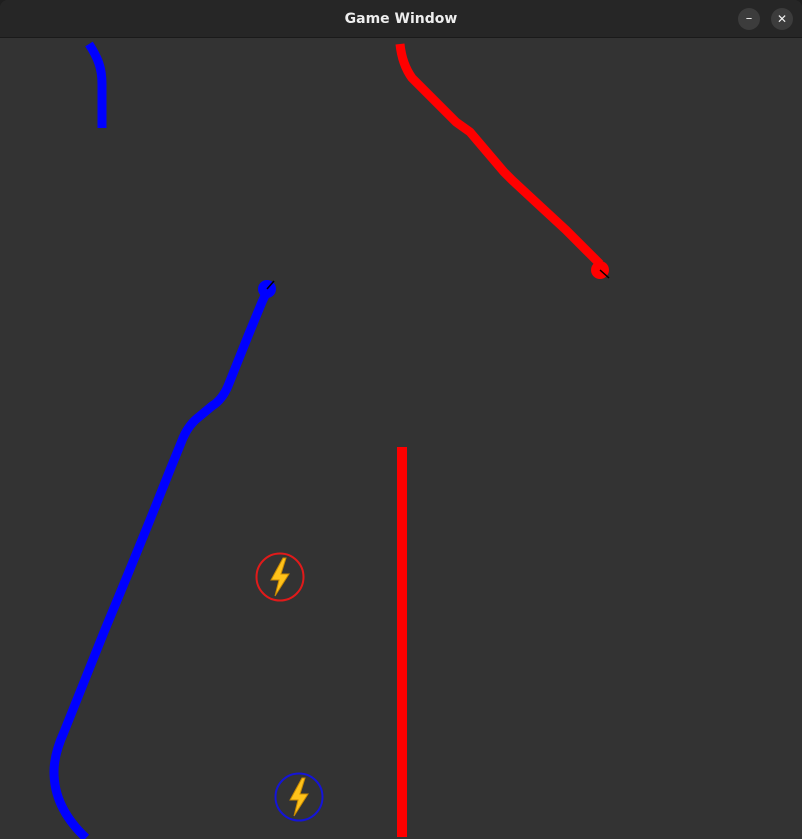  I want to click on blue-trail-top, so click(96, 84).